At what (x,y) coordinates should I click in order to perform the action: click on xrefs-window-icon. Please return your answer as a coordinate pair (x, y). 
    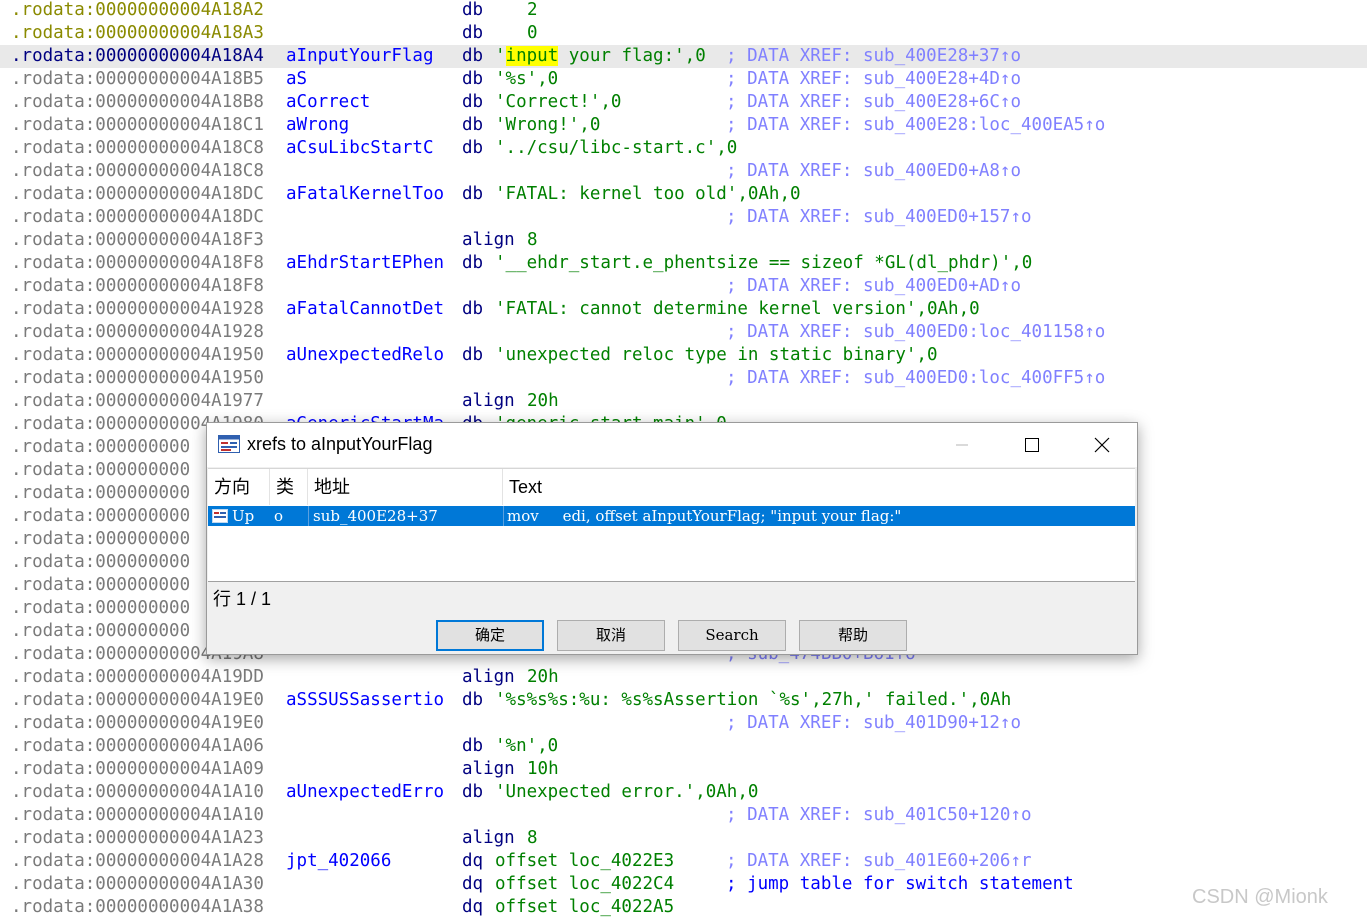
    Looking at the image, I should click on (229, 444).